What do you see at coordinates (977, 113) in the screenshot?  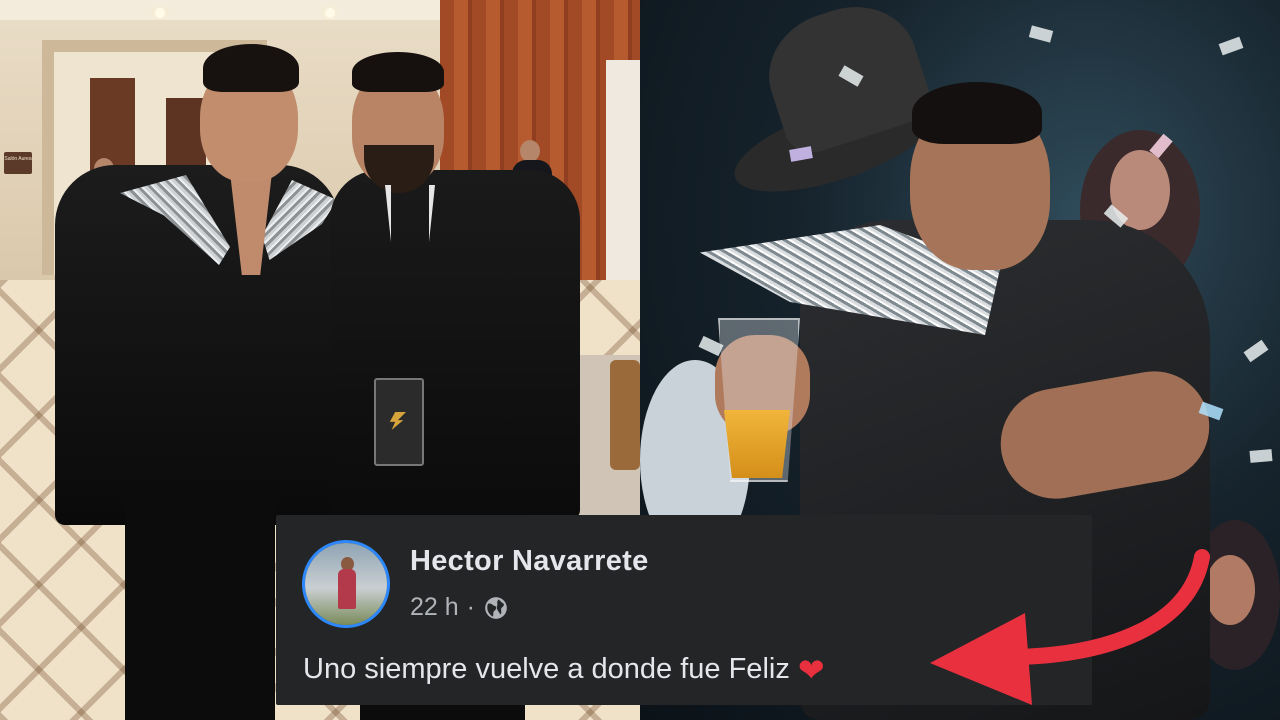 I see `hug-man-hair` at bounding box center [977, 113].